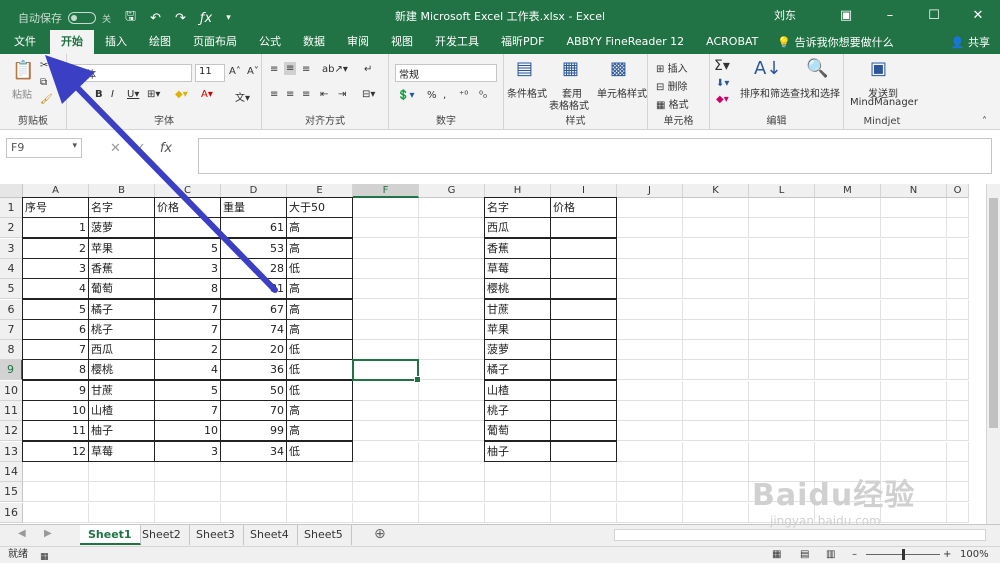 The height and width of the screenshot is (565, 1000). Describe the element at coordinates (187, 207) in the screenshot. I see `table1-header-cell: 价格` at that location.